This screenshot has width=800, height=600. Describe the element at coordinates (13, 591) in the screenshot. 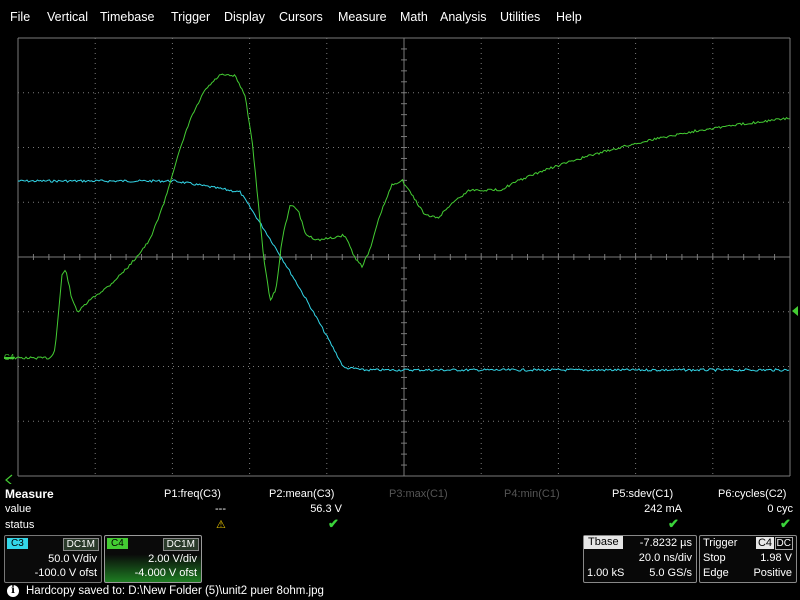

I see `info-icon: i` at that location.